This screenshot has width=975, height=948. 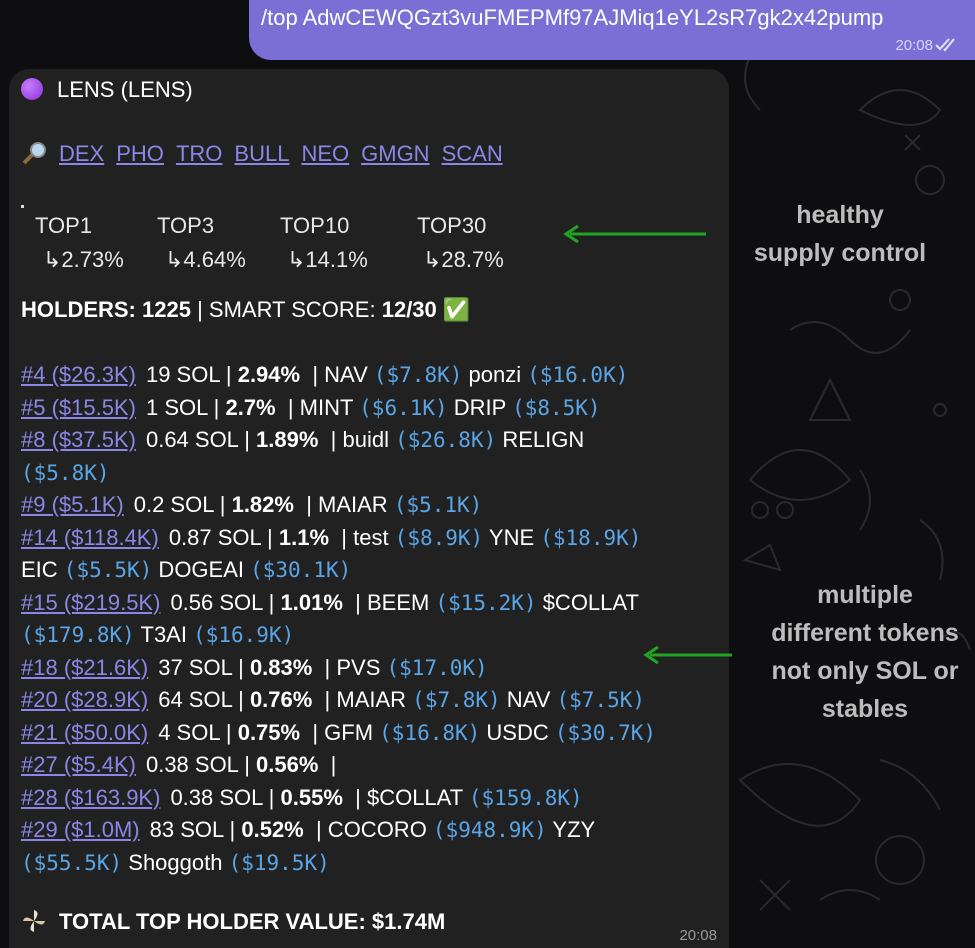 What do you see at coordinates (195, 829) in the screenshot?
I see `holder-text: 83 SOL |` at bounding box center [195, 829].